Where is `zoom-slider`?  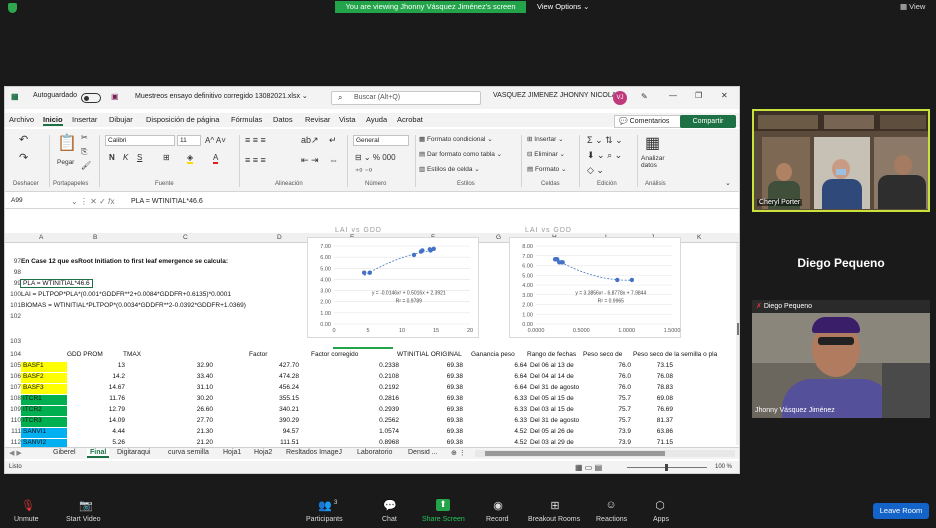
zoom-slider is located at coordinates (667, 467).